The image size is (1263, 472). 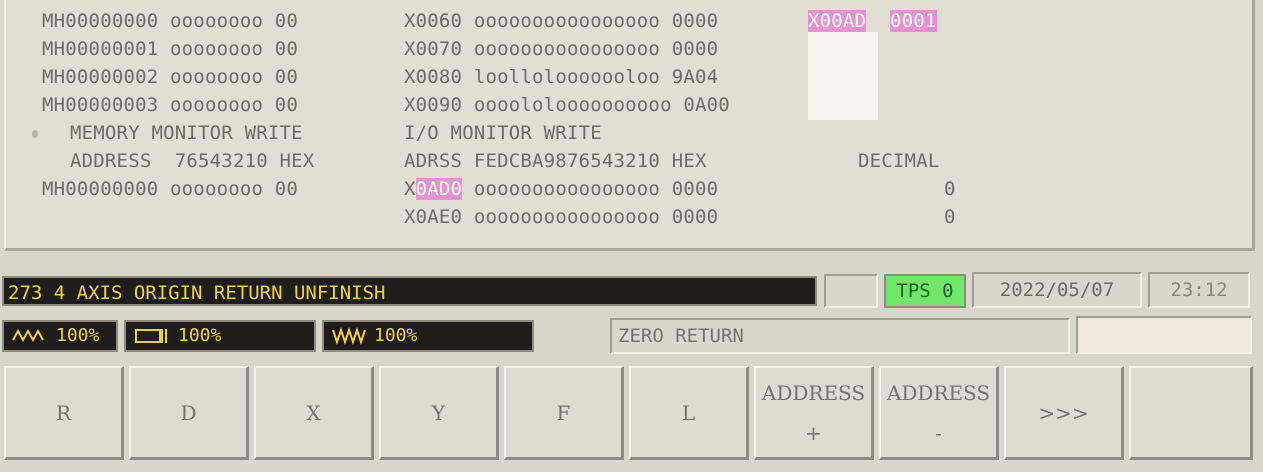 I want to click on softkey-sub-label: +, so click(x=813, y=432).